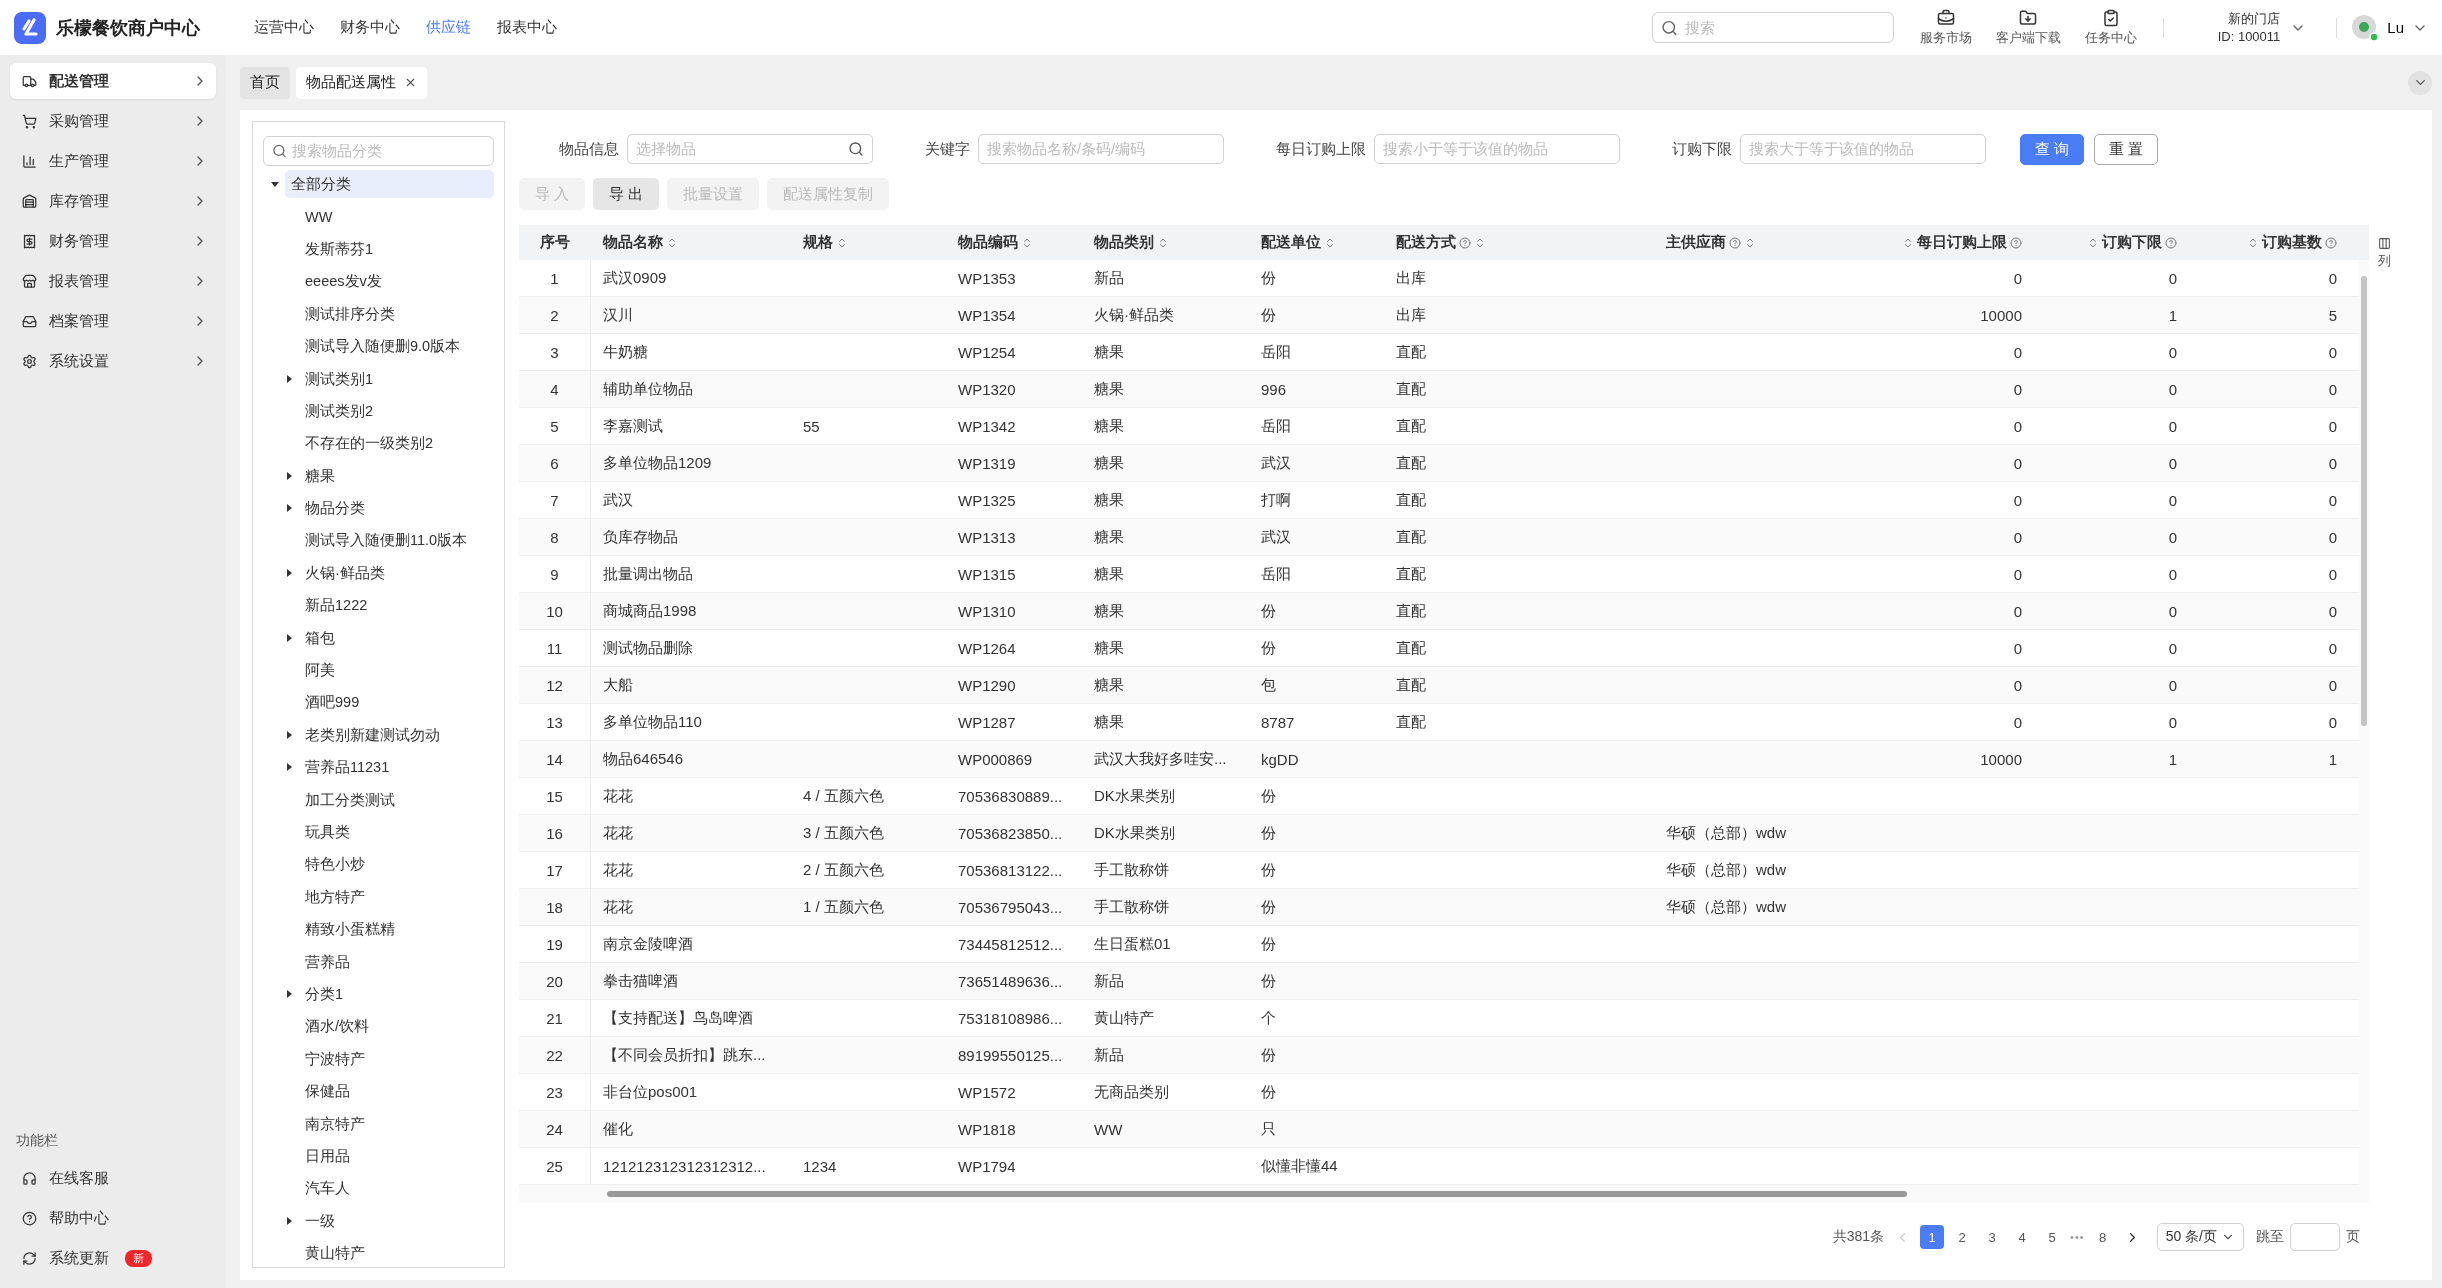 Image resolution: width=2442 pixels, height=1288 pixels. I want to click on tree-item: 一级, so click(320, 1220).